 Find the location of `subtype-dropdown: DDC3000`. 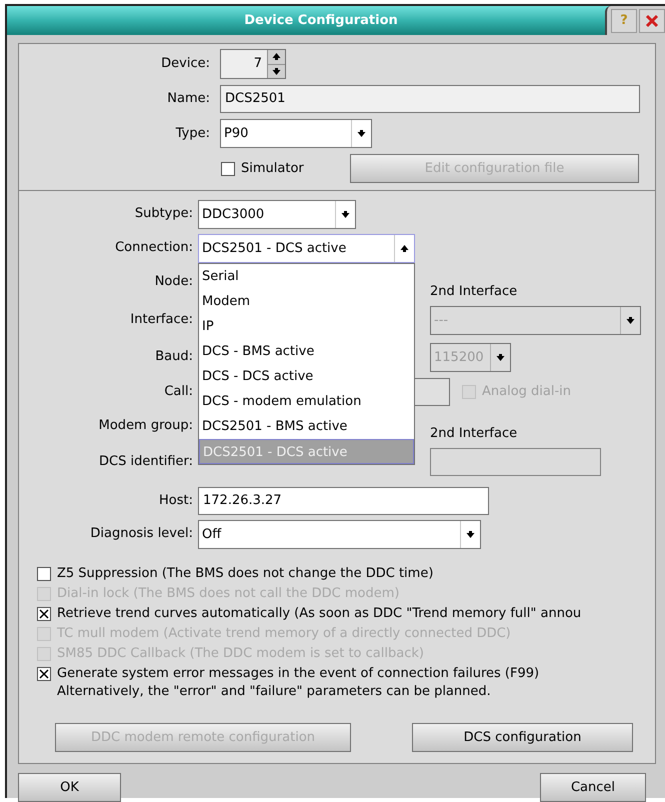

subtype-dropdown: DDC3000 is located at coordinates (277, 214).